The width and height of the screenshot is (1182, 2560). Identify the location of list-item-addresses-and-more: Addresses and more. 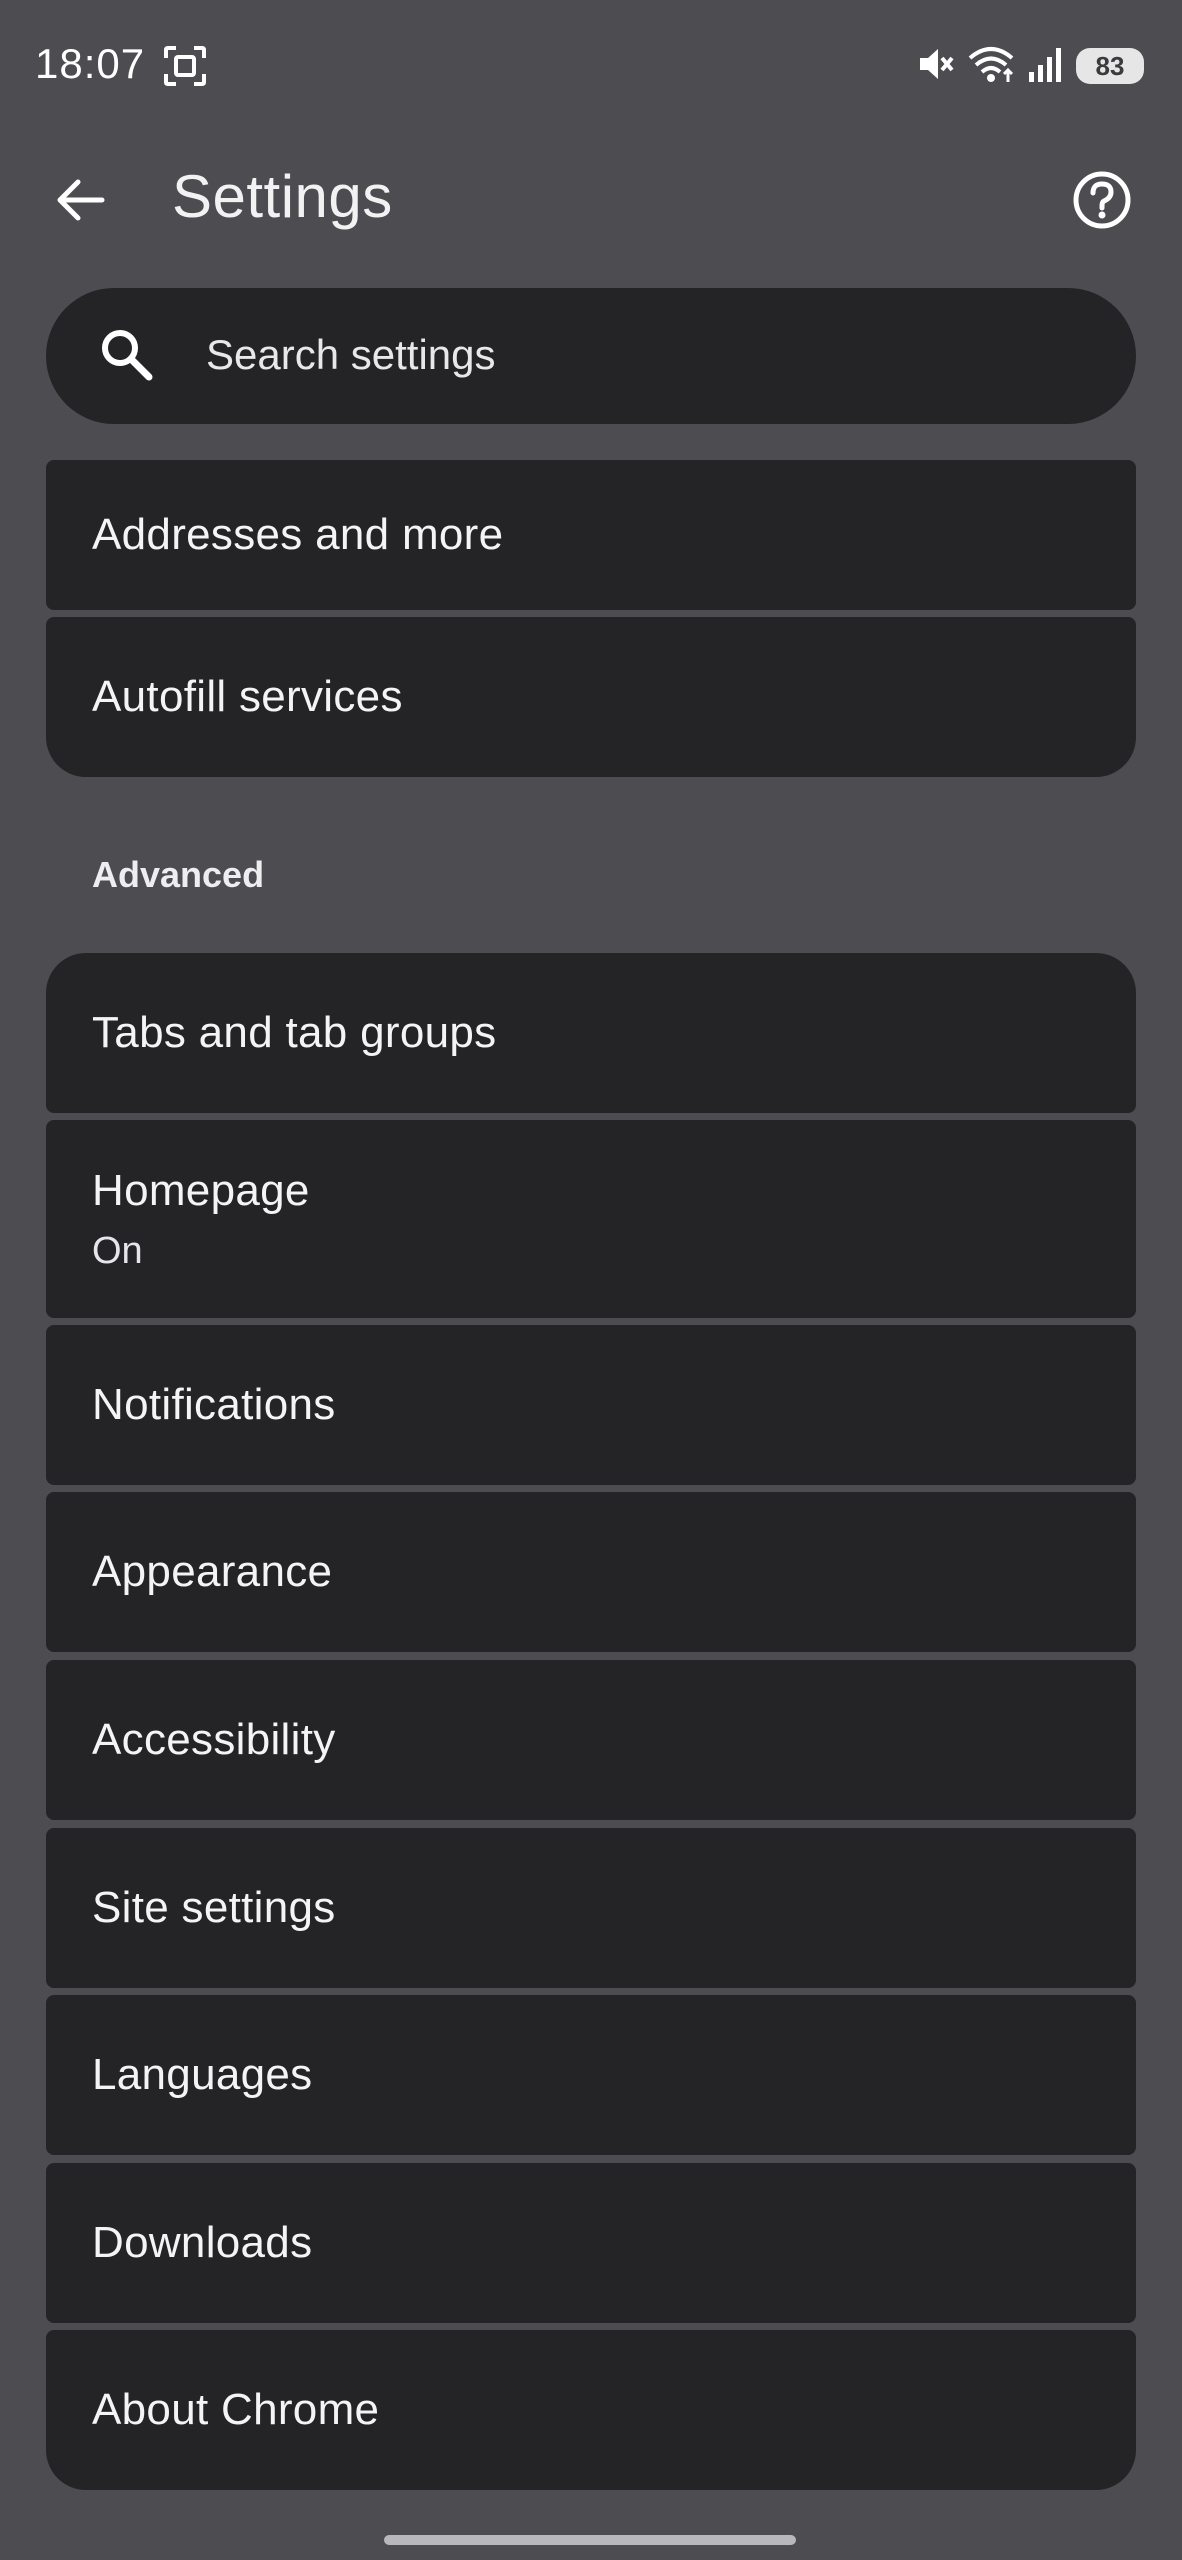
(591, 535).